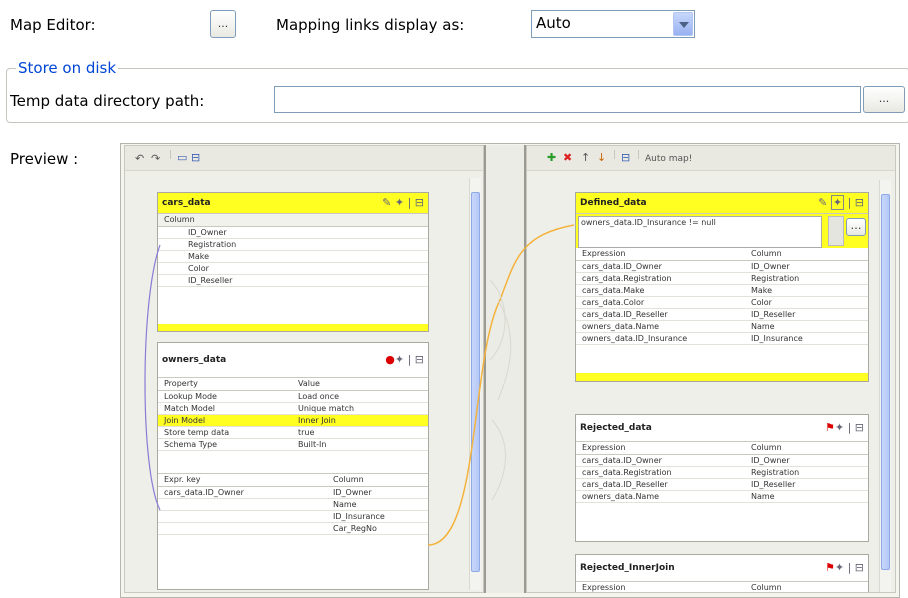 This screenshot has height=598, width=908. Describe the element at coordinates (293, 433) in the screenshot. I see `property-row: Store temp data true` at that location.